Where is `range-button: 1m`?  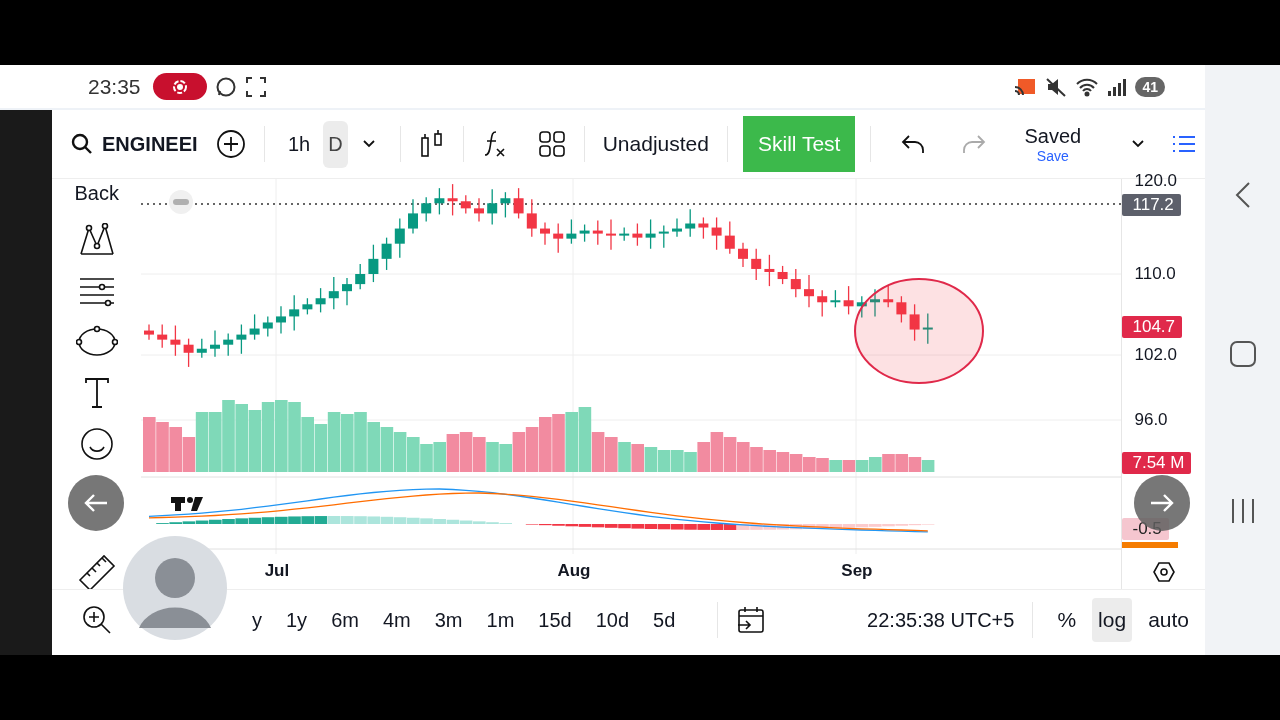 range-button: 1m is located at coordinates (500, 620).